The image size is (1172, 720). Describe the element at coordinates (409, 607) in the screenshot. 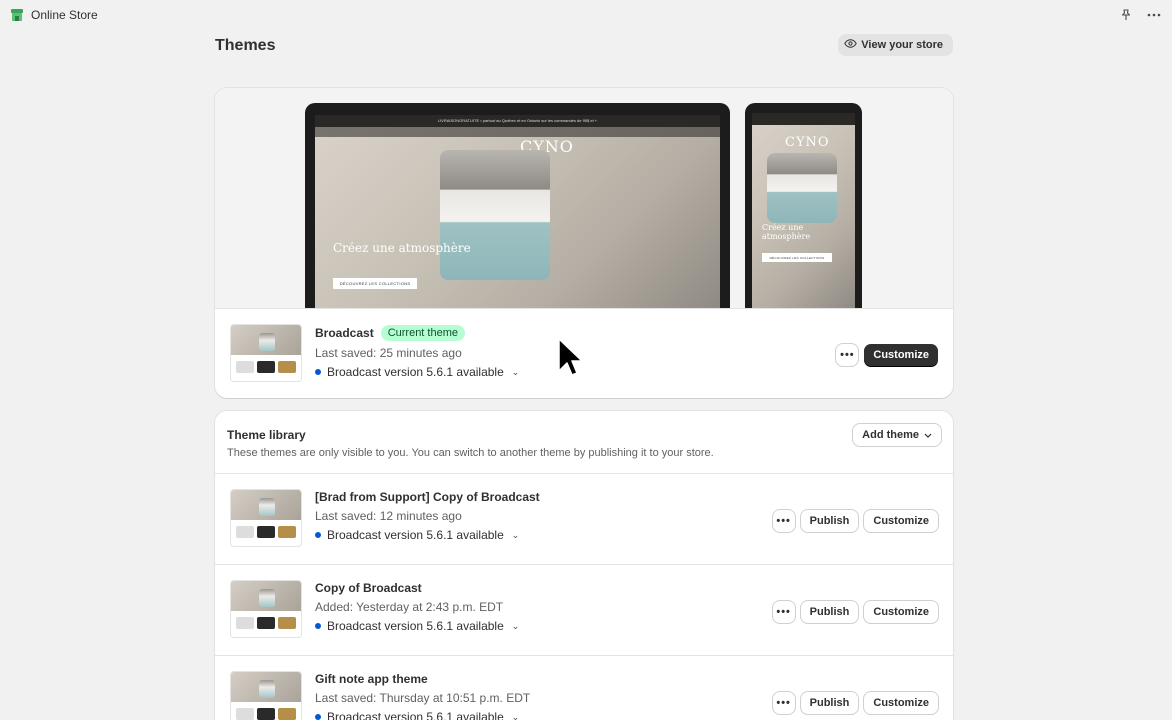

I see `theme-meta: Added: Yesterday at 2:43 p.m. EDT` at that location.